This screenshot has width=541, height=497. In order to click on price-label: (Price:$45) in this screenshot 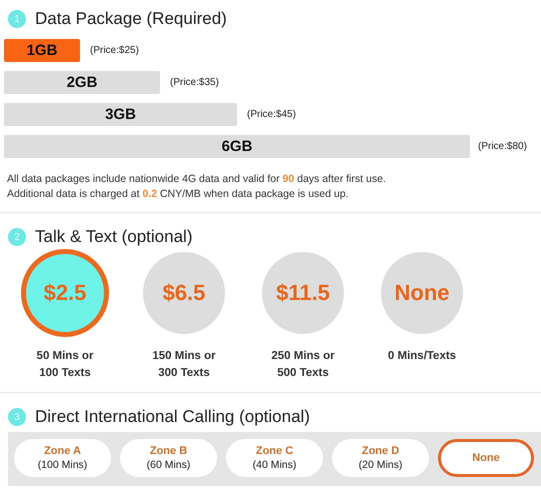, I will do `click(271, 114)`.